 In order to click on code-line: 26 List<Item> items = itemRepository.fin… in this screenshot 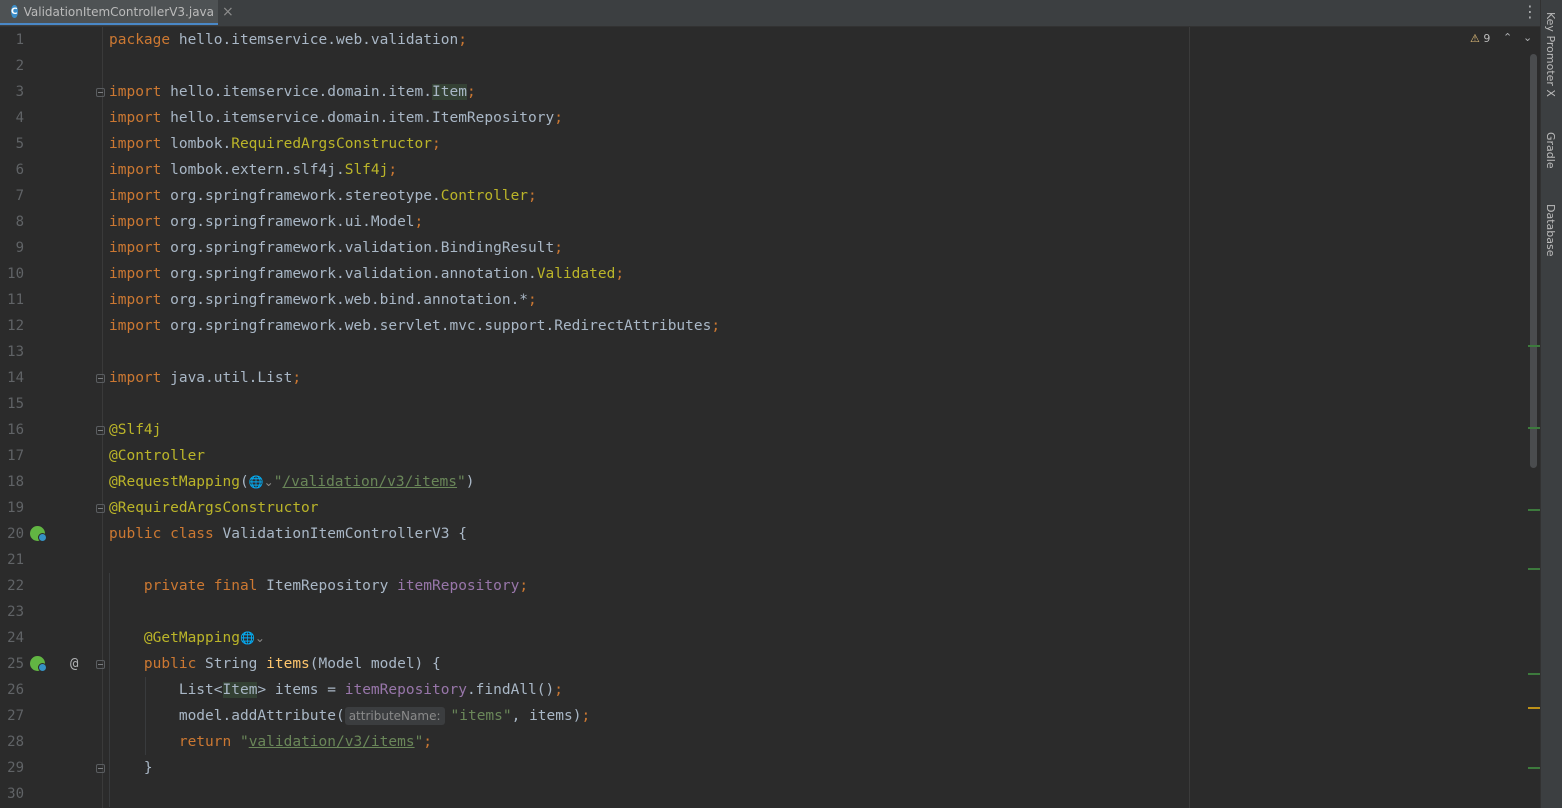, I will do `click(765, 690)`.